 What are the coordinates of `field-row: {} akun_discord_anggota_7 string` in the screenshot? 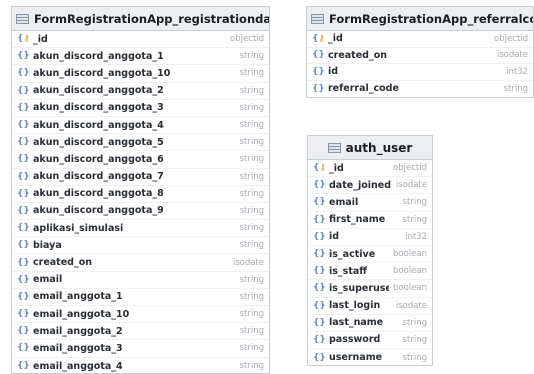 It's located at (140, 177).